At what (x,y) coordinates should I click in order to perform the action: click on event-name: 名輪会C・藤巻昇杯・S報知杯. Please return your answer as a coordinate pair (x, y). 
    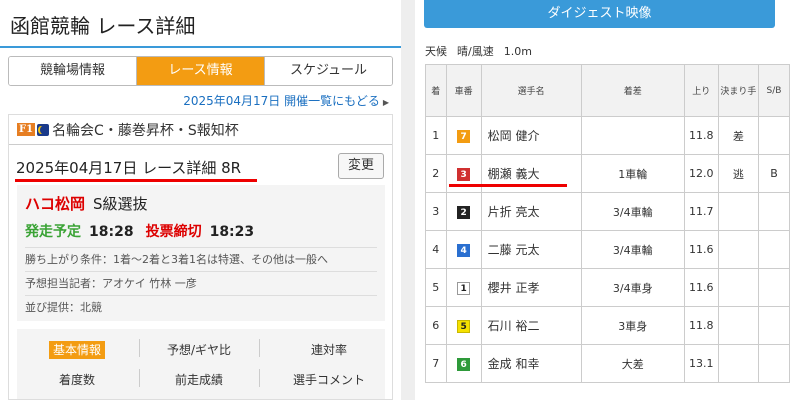
    Looking at the image, I should click on (145, 130).